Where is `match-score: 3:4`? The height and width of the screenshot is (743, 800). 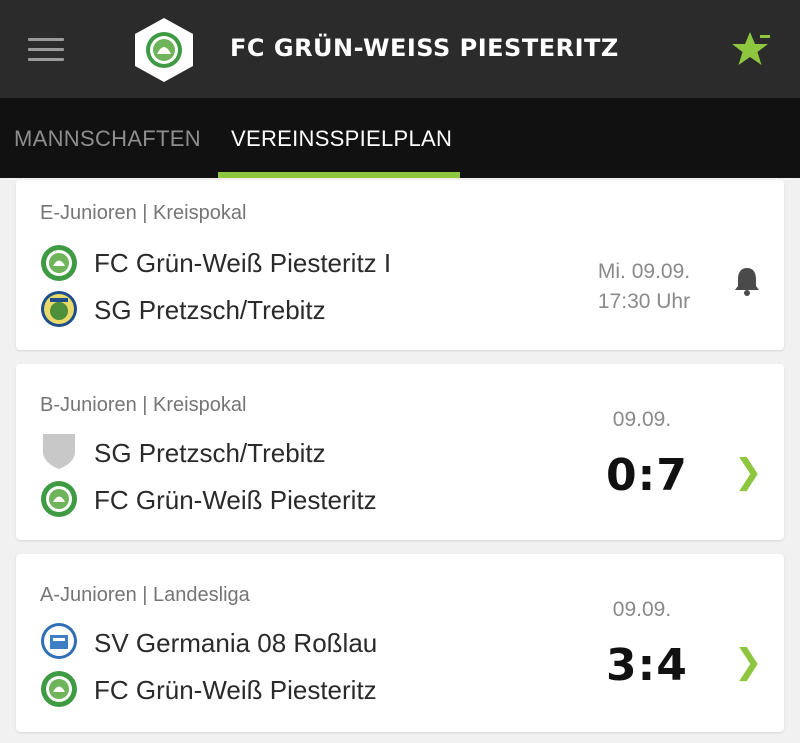
match-score: 3:4 is located at coordinates (647, 665).